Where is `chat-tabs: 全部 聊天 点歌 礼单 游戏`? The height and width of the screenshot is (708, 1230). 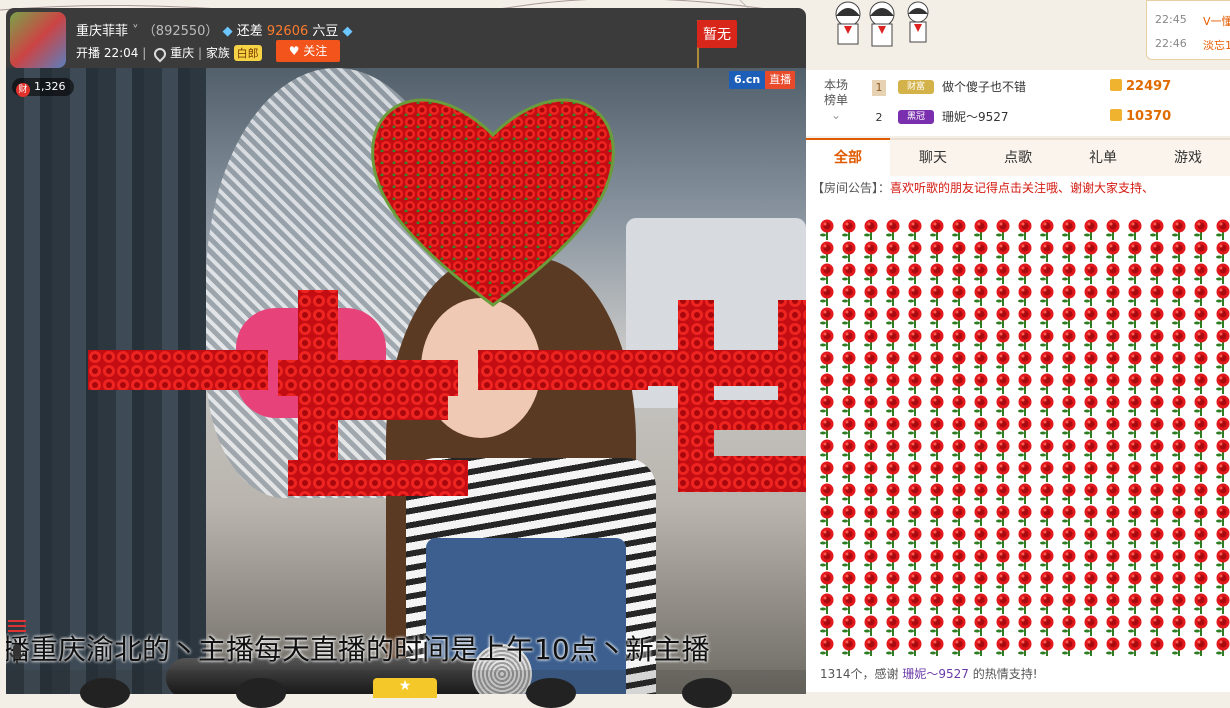 chat-tabs: 全部 聊天 点歌 礼单 游戏 is located at coordinates (1018, 157).